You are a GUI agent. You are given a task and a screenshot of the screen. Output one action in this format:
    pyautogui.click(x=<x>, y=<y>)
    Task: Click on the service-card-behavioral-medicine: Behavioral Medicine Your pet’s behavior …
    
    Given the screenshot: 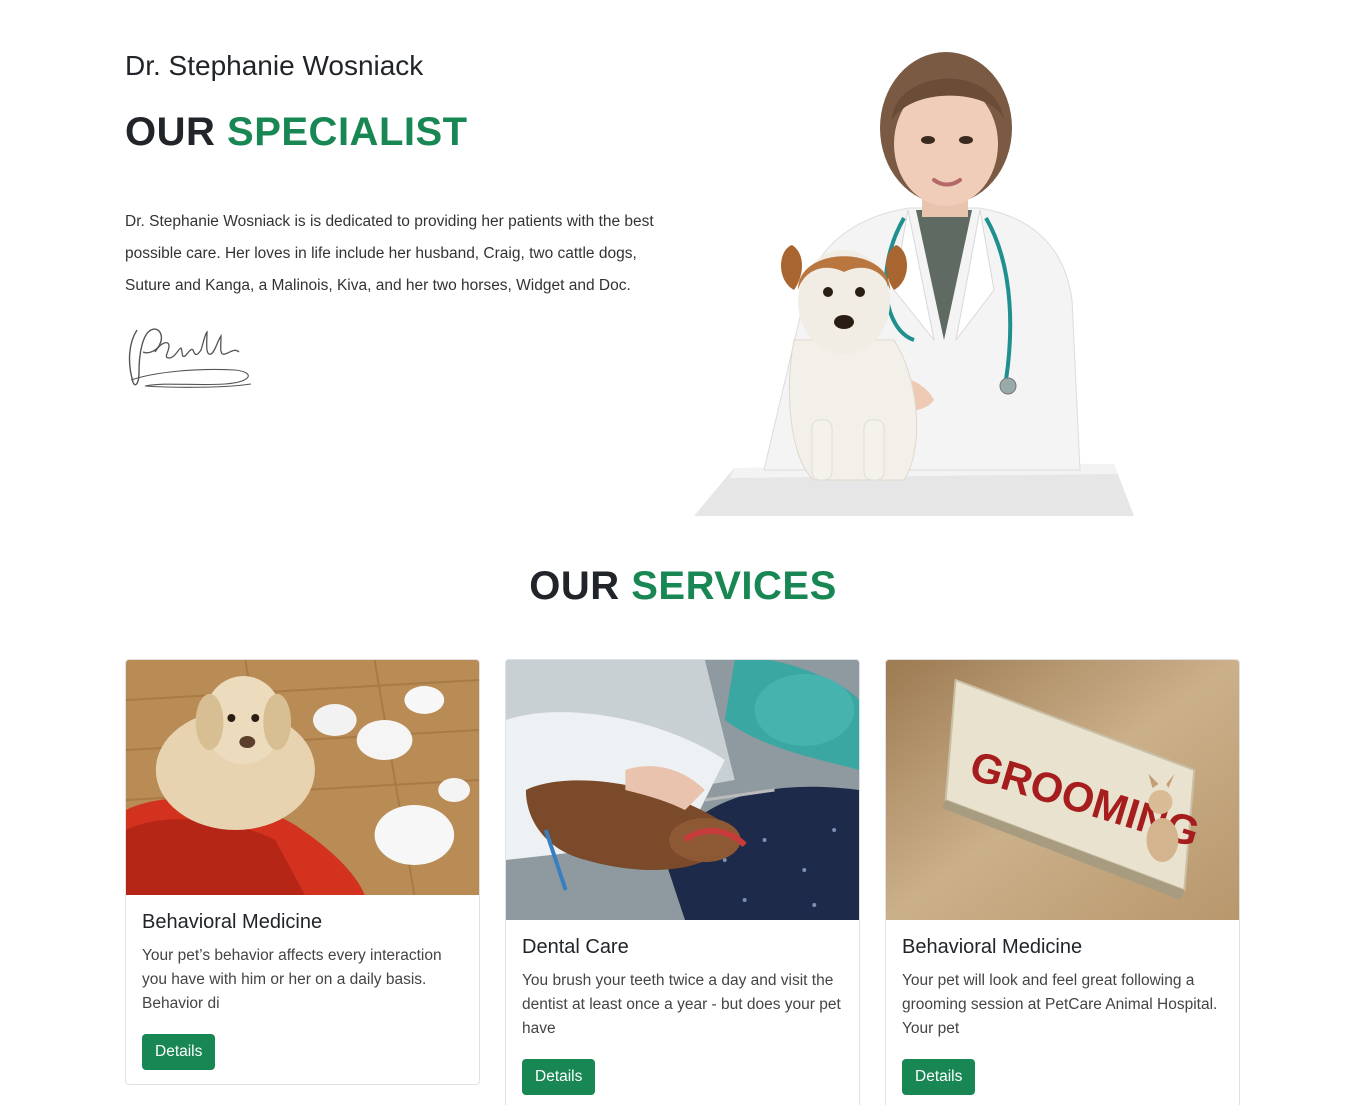 What is the action you would take?
    pyautogui.click(x=302, y=872)
    